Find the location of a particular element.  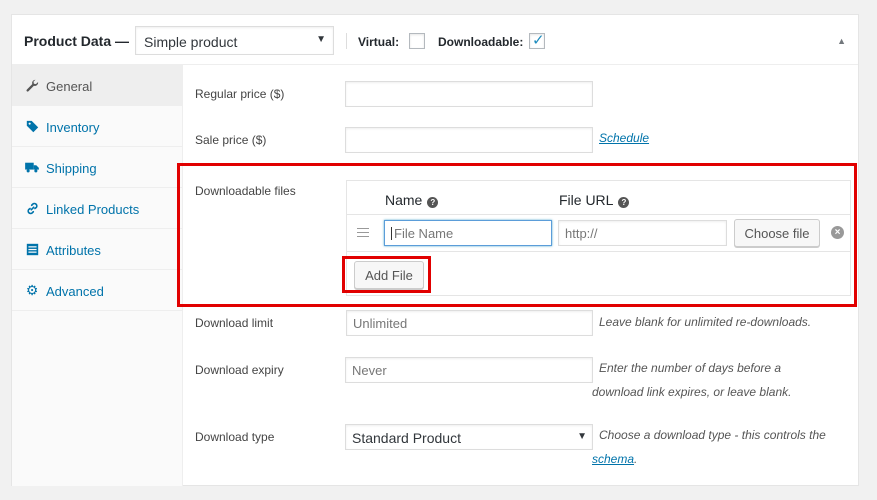

tab-shipping: Shipping is located at coordinates (97, 167).